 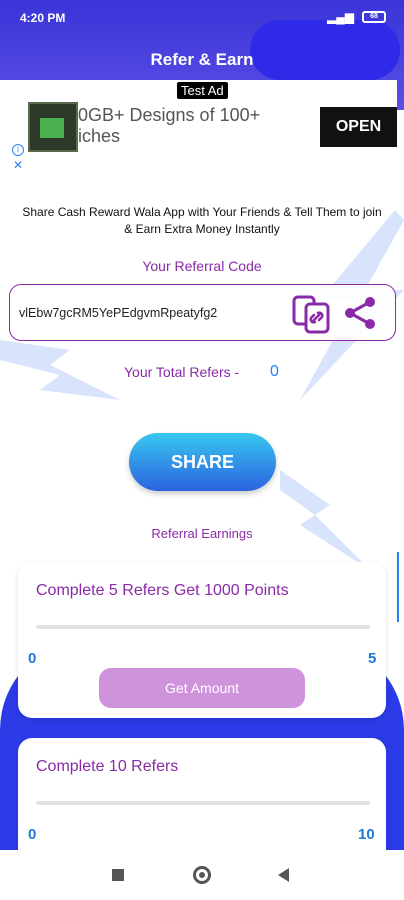 I want to click on ad-headline: 0GB+ Designs of 100+ iches, so click(x=169, y=126).